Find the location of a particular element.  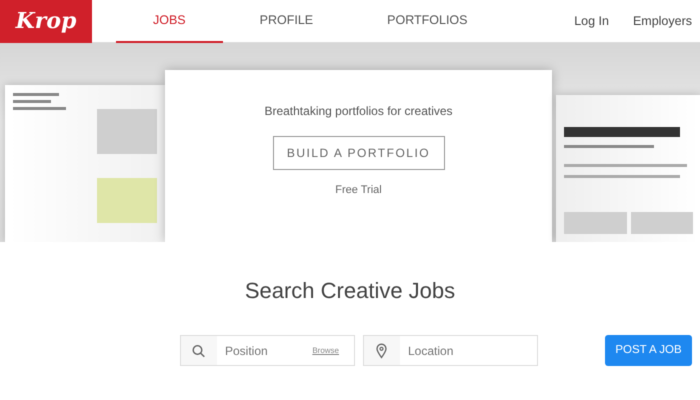

location-field: Location is located at coordinates (450, 350).